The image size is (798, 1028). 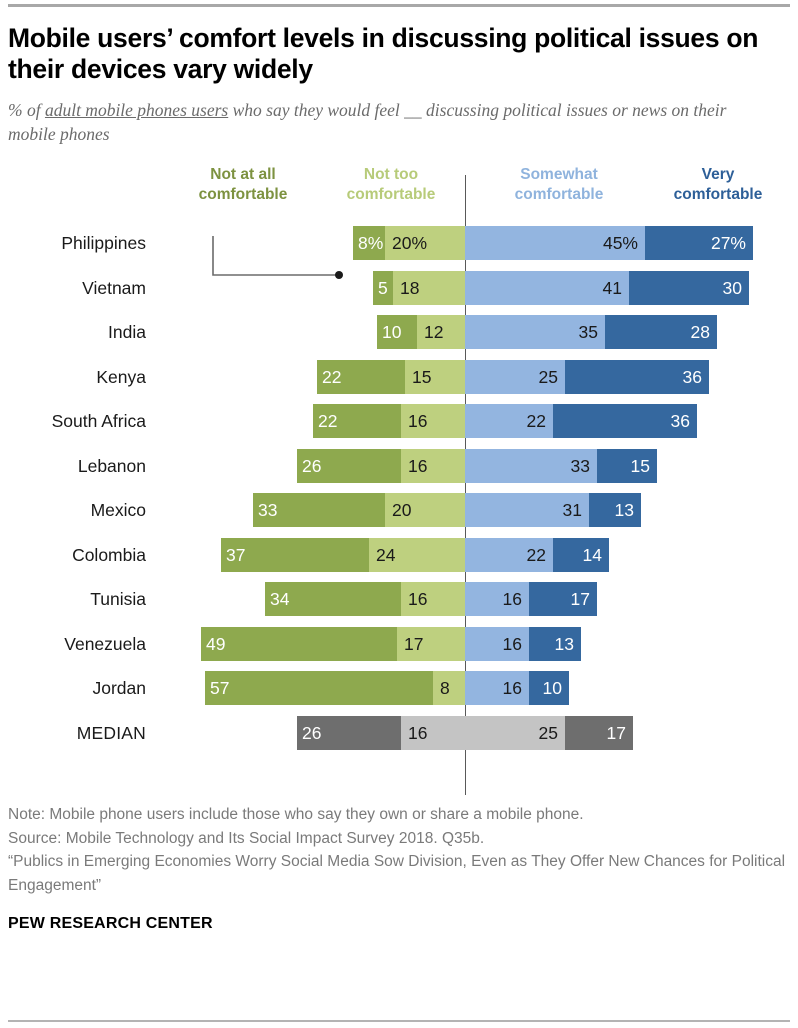 What do you see at coordinates (402, 510) in the screenshot?
I see `bar-value-label: 20` at bounding box center [402, 510].